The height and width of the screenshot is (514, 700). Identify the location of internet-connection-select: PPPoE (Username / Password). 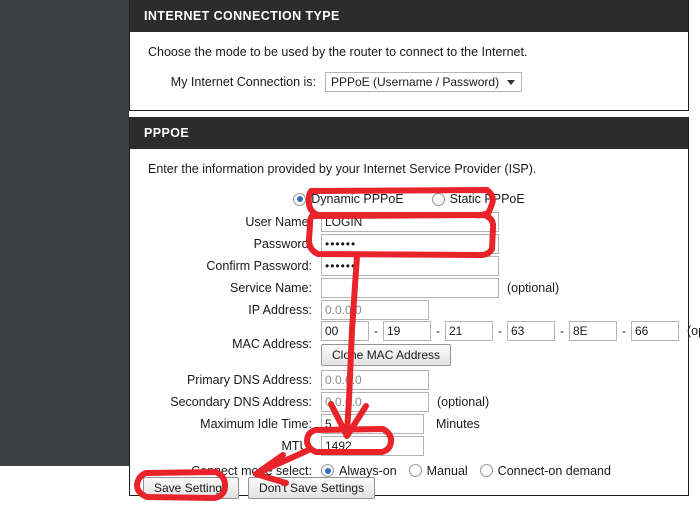
(424, 81).